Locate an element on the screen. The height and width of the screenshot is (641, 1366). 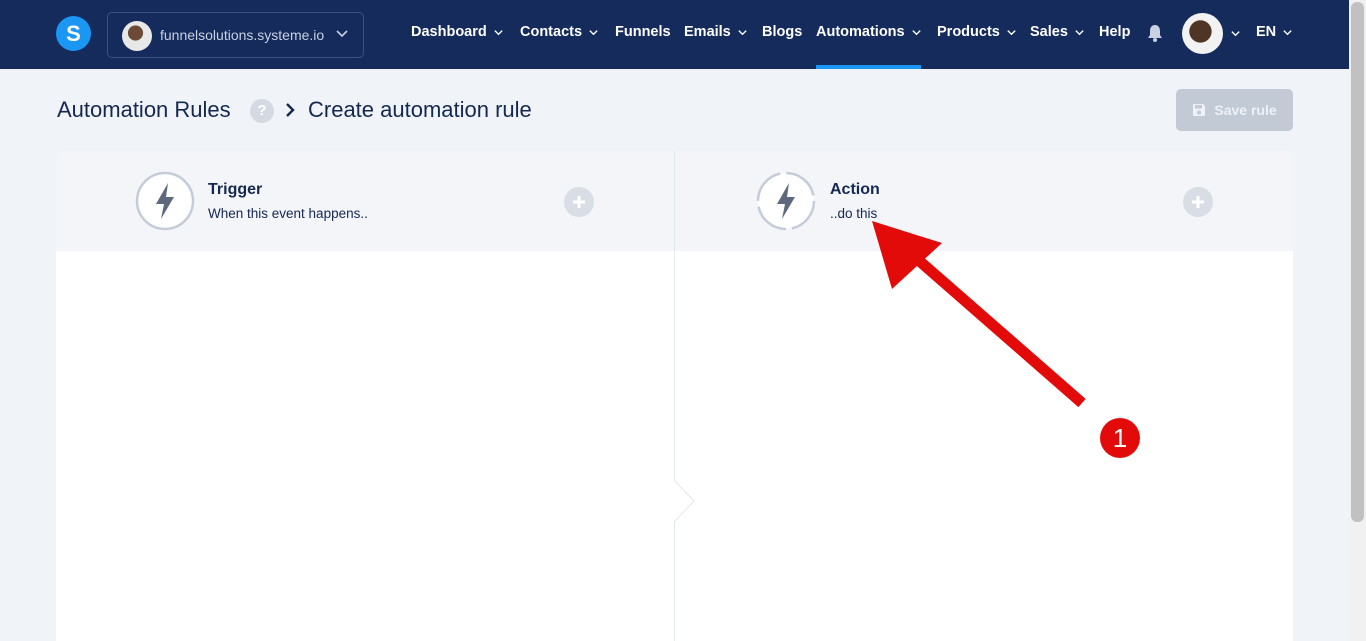
site-name: funnelsolutions.systeme.io is located at coordinates (242, 35).